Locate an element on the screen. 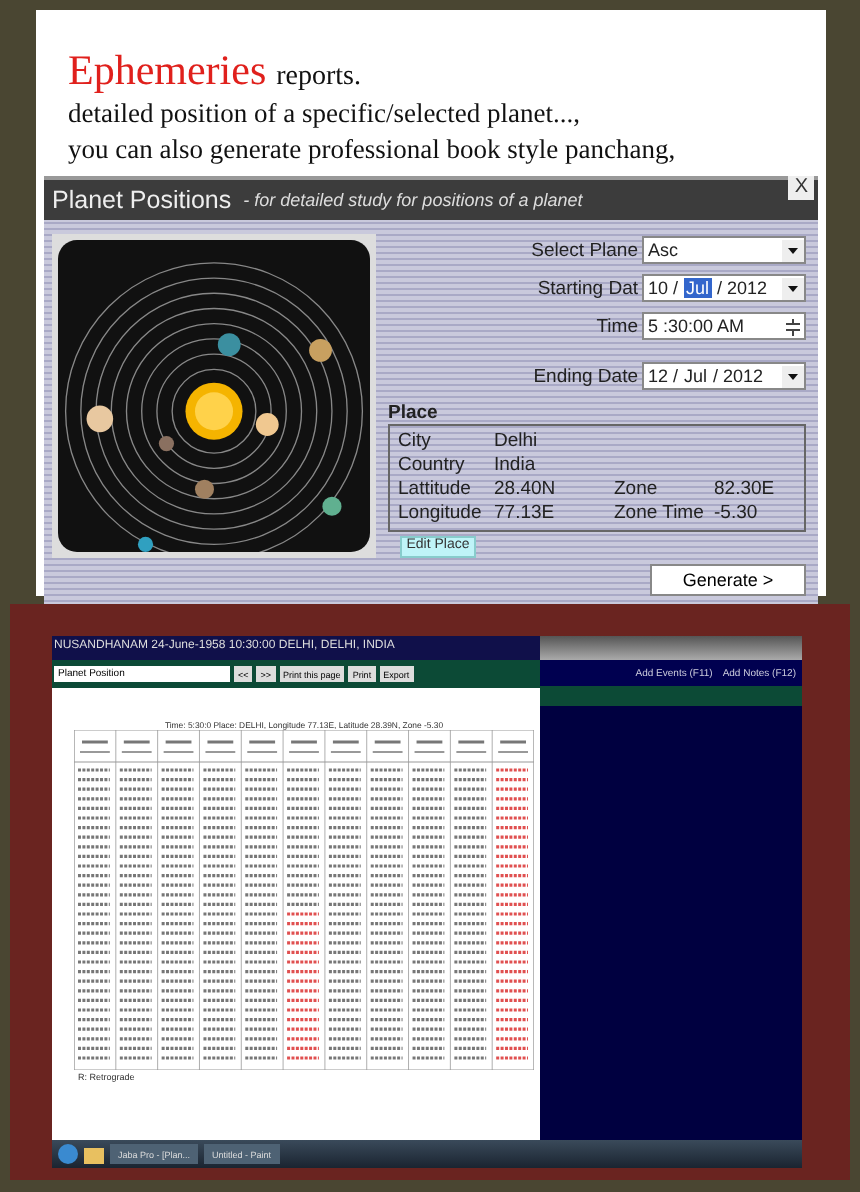 The width and height of the screenshot is (860, 1192). start-orb-icon is located at coordinates (68, 1154).